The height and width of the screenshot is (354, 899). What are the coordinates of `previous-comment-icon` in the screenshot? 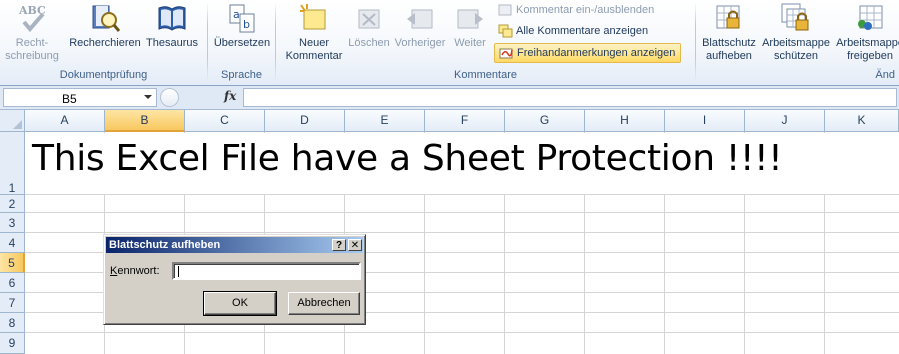 It's located at (420, 18).